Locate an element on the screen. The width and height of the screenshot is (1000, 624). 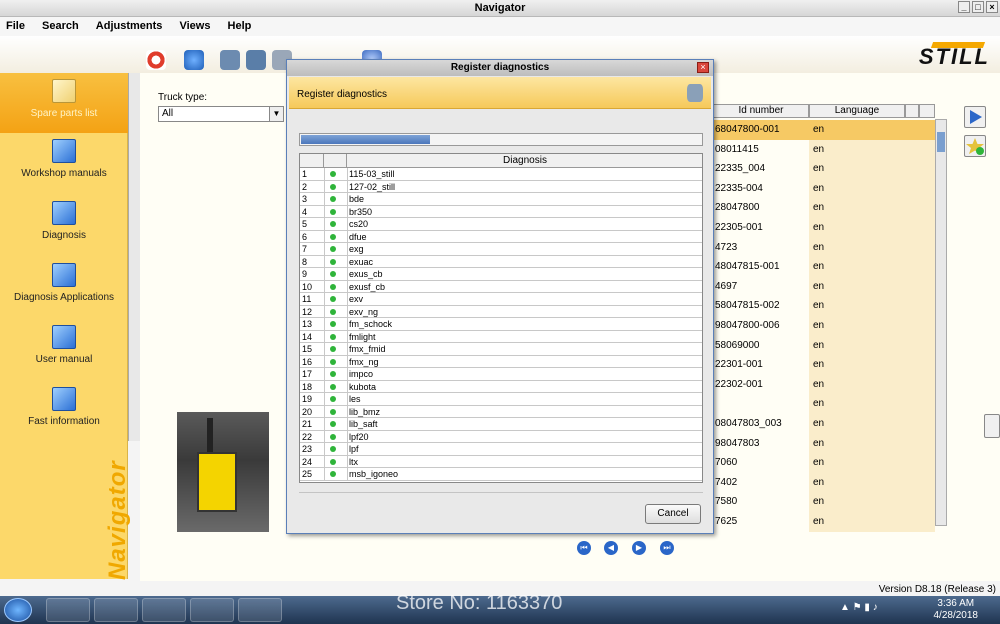
side-tab-icon is located at coordinates (992, 426).